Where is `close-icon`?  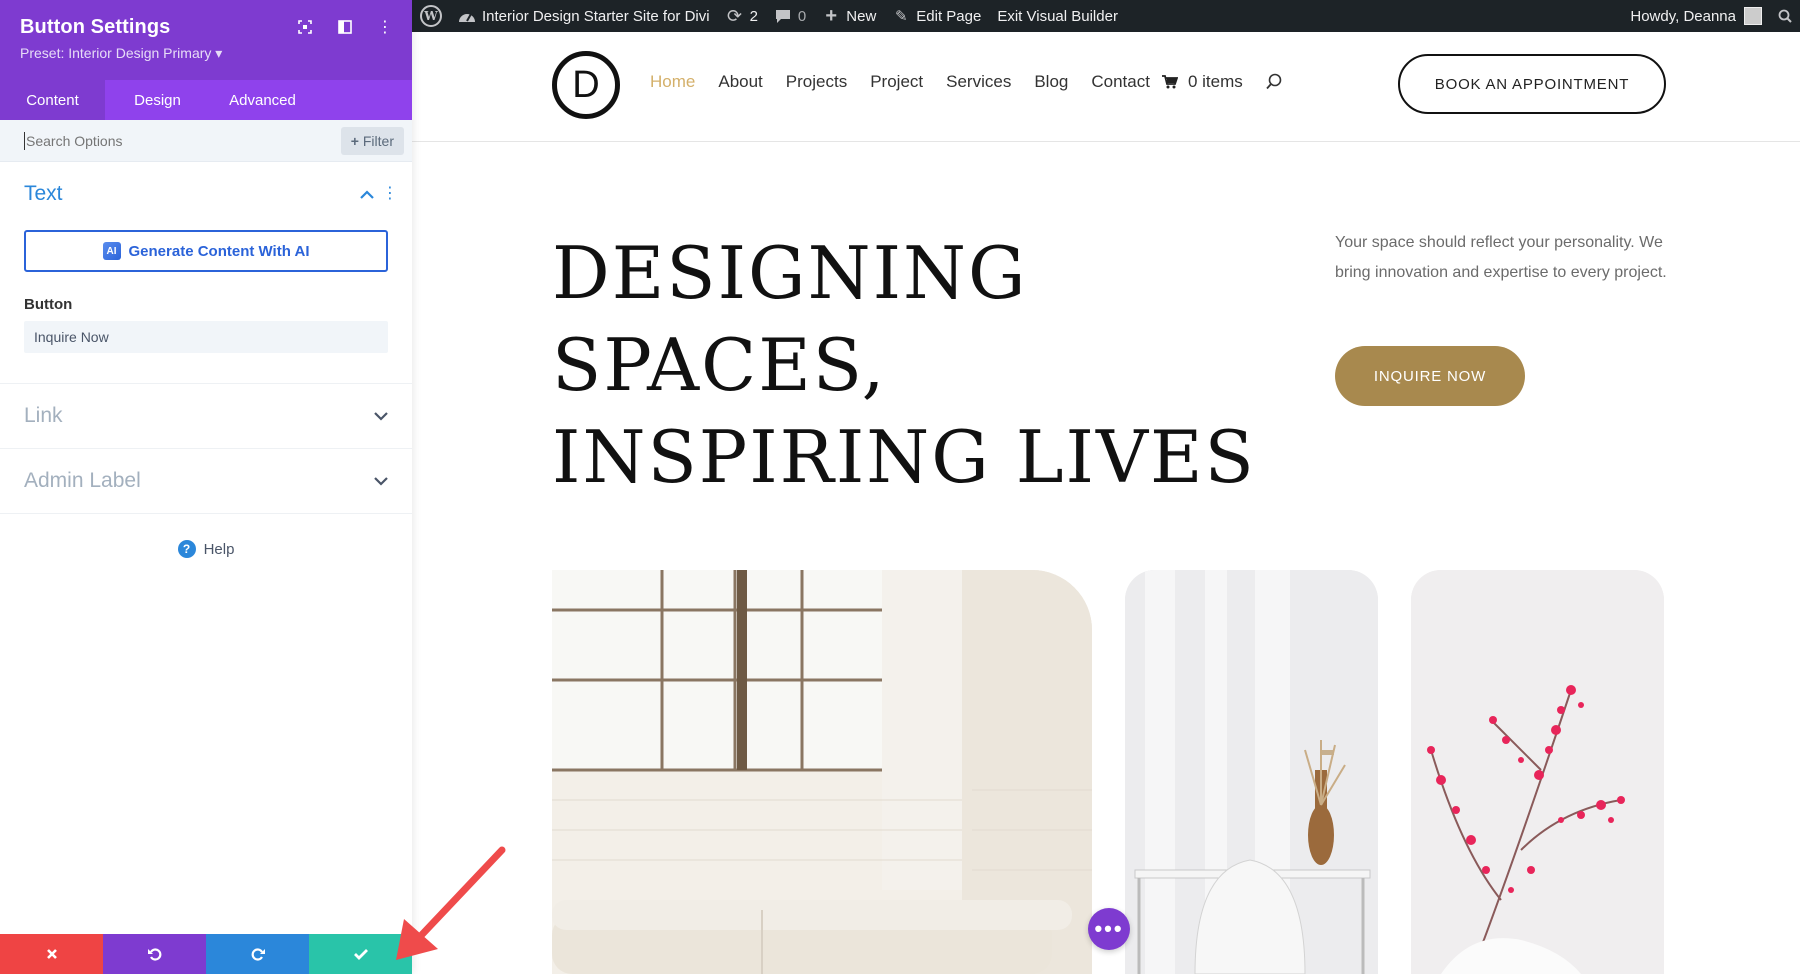 close-icon is located at coordinates (52, 954).